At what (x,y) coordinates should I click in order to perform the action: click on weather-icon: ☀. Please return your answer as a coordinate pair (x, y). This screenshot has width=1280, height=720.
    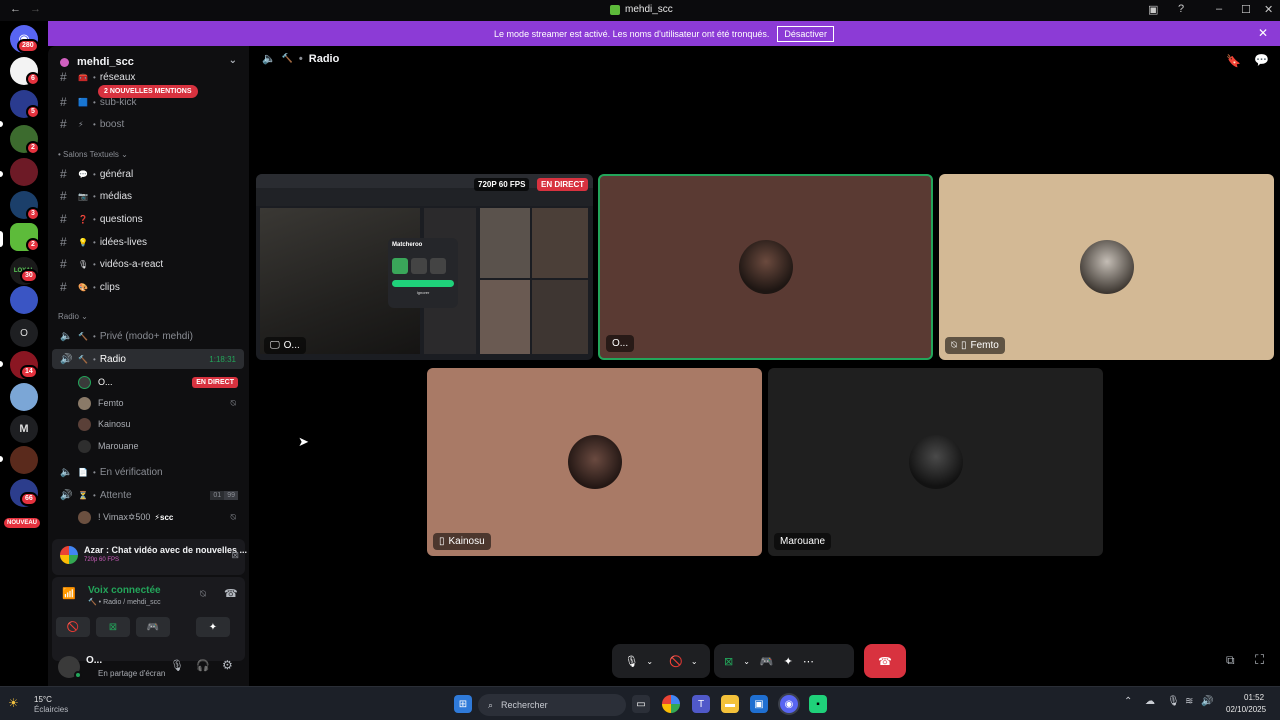
    Looking at the image, I should click on (13, 703).